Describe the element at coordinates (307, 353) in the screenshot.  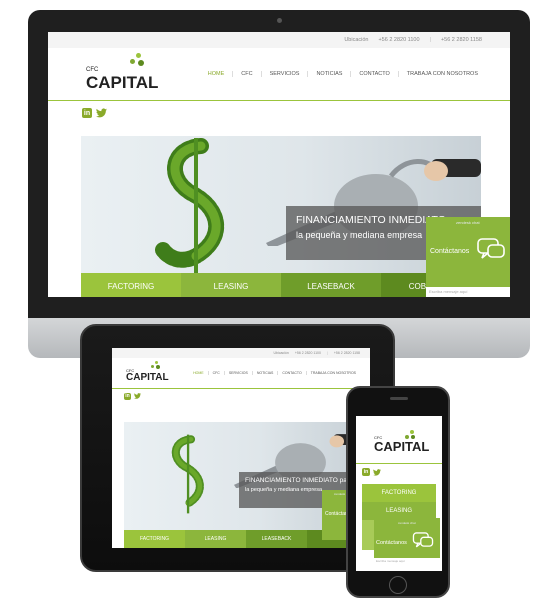
I see `tablet-phone-1: +56 2 2820 1100` at that location.